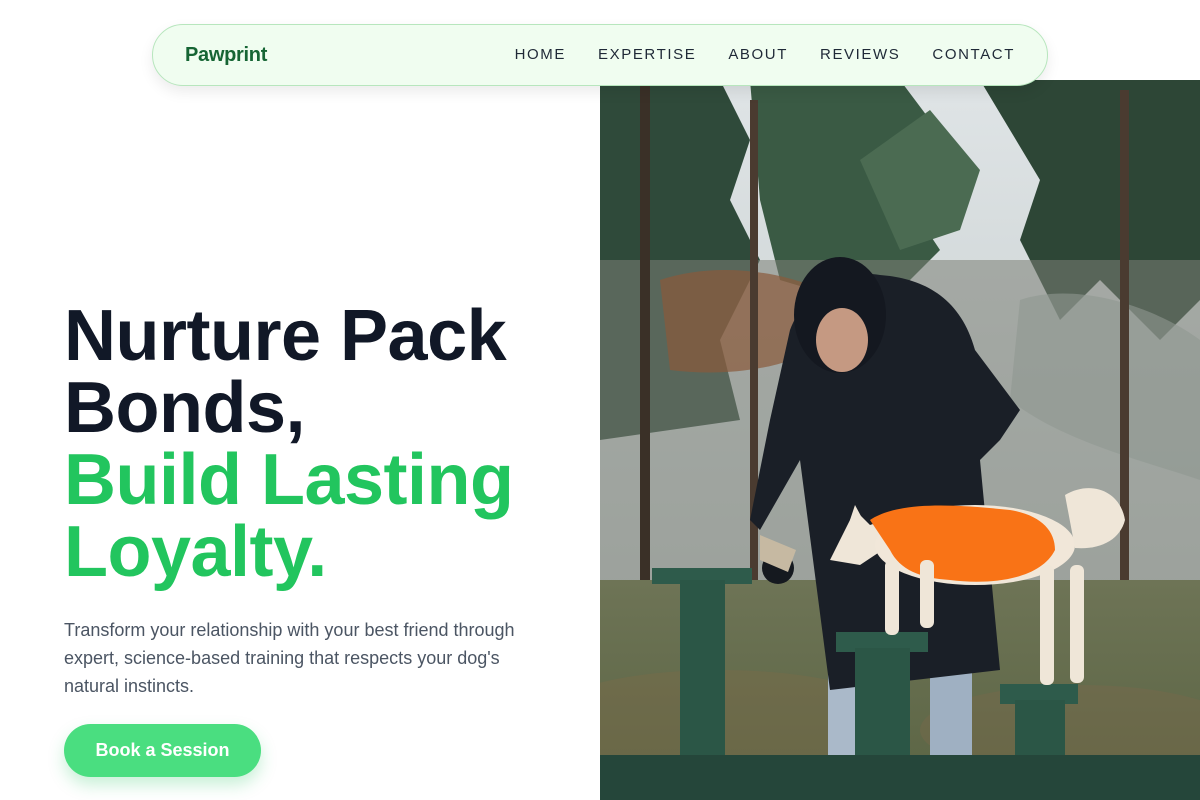 This screenshot has height=800, width=1200. What do you see at coordinates (226, 55) in the screenshot?
I see `brand-logo: Pawprint` at bounding box center [226, 55].